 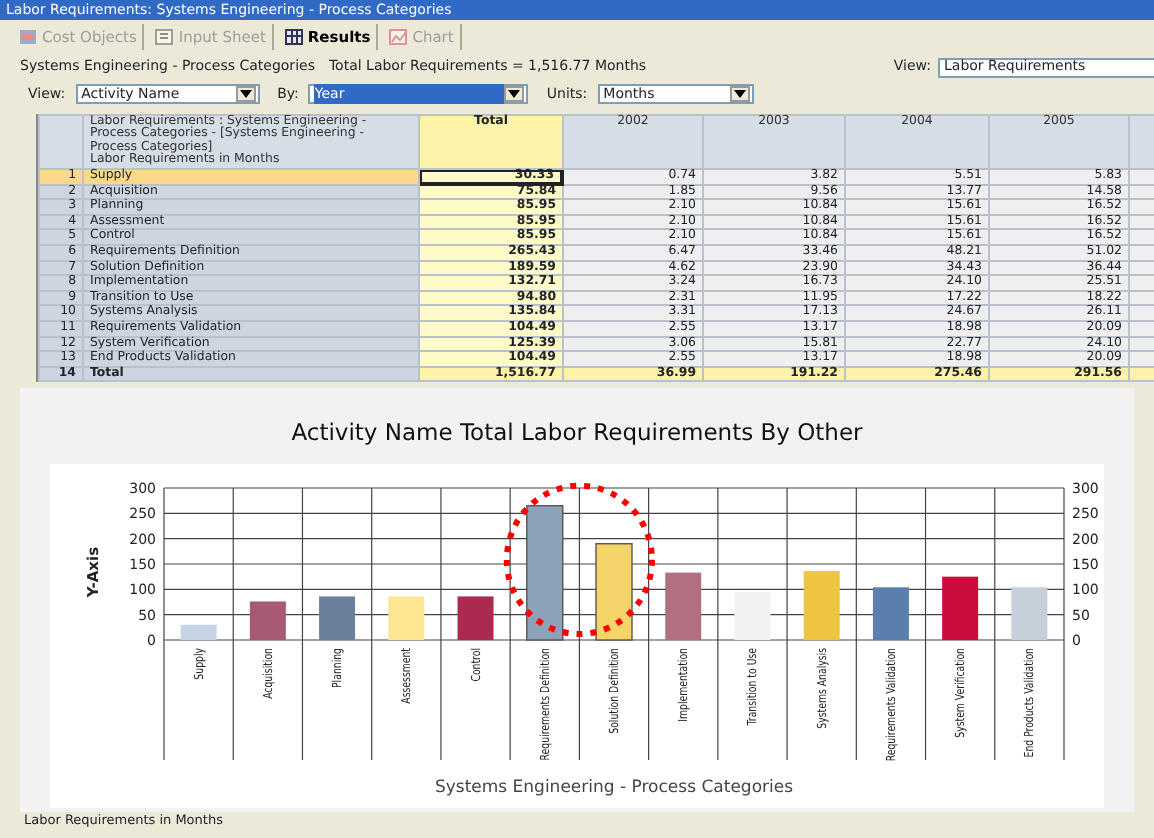 What do you see at coordinates (398, 37) in the screenshot?
I see `line-chart-icon` at bounding box center [398, 37].